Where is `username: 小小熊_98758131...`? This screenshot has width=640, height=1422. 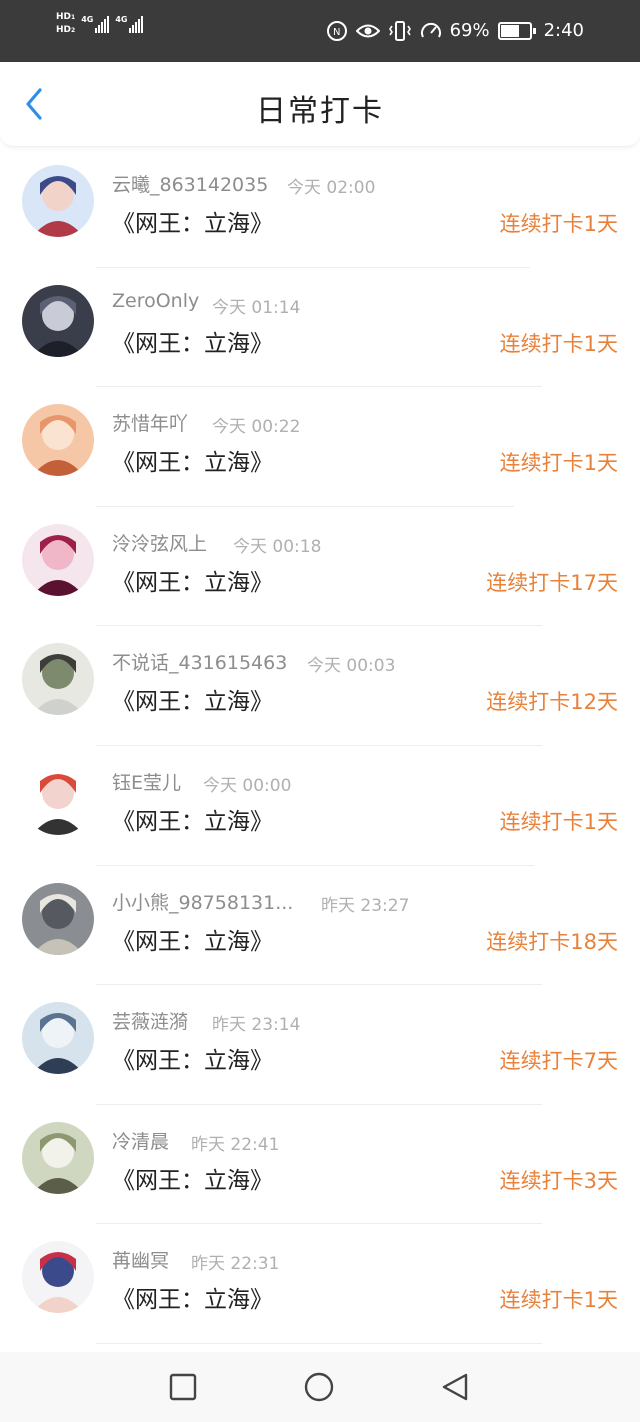
username: 小小熊_98758131... is located at coordinates (202, 901).